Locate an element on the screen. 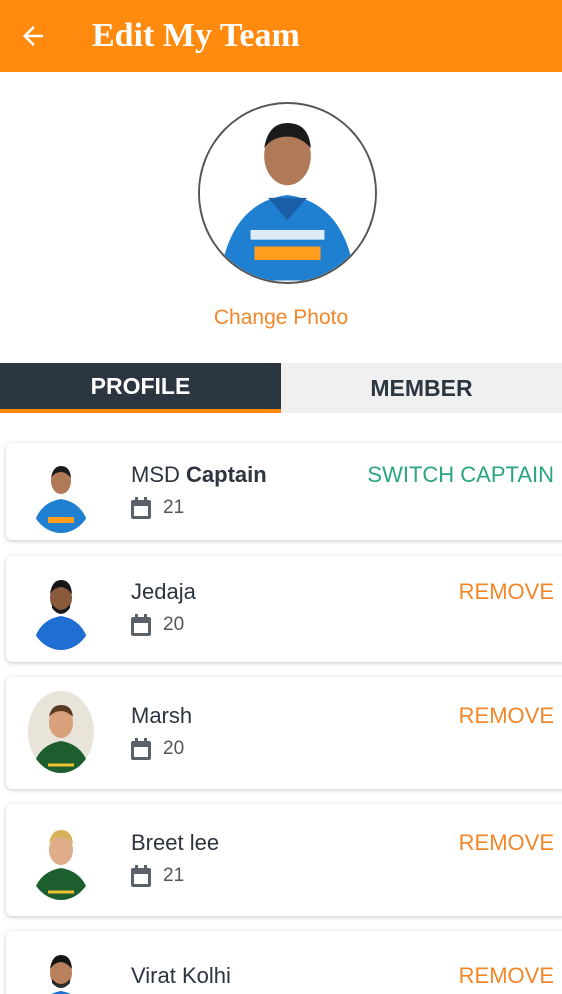 The image size is (562, 994). member-card: Jedaja 20 REMOVE is located at coordinates (284, 609).